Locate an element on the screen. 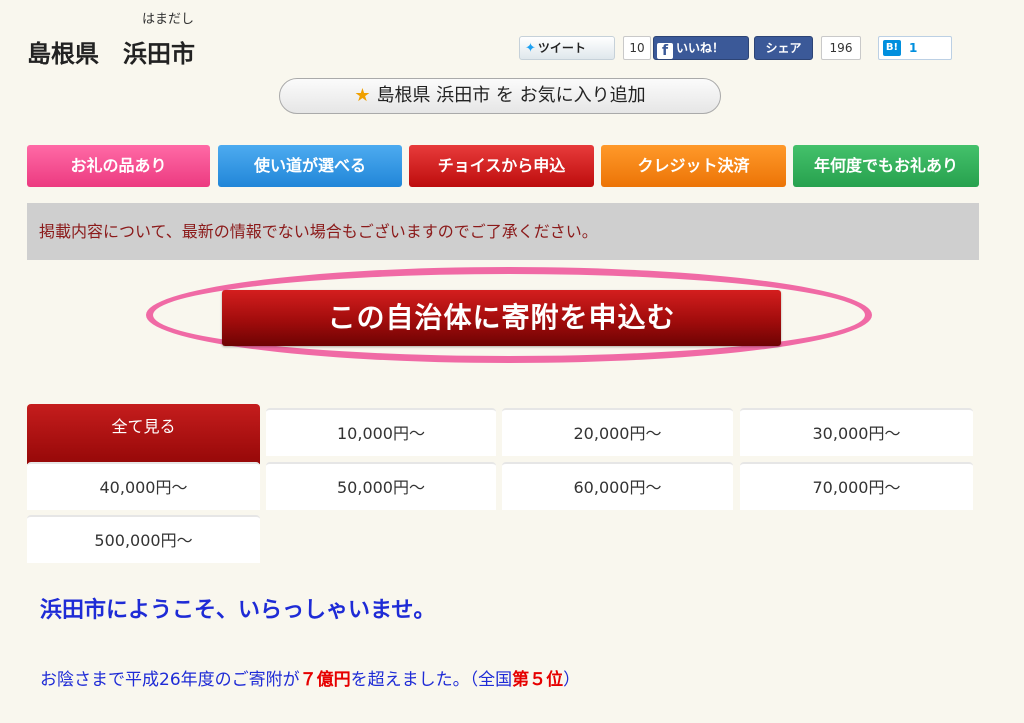 The width and height of the screenshot is (1024, 723). price-tab-all: 全て見る is located at coordinates (143, 434).